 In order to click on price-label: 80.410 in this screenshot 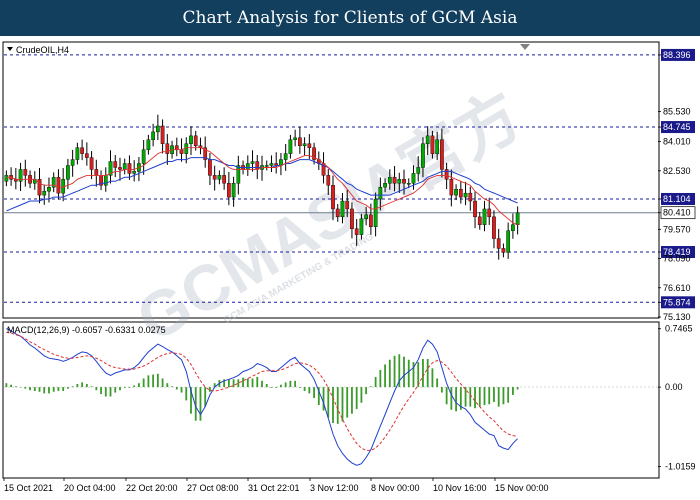, I will do `click(677, 213)`.